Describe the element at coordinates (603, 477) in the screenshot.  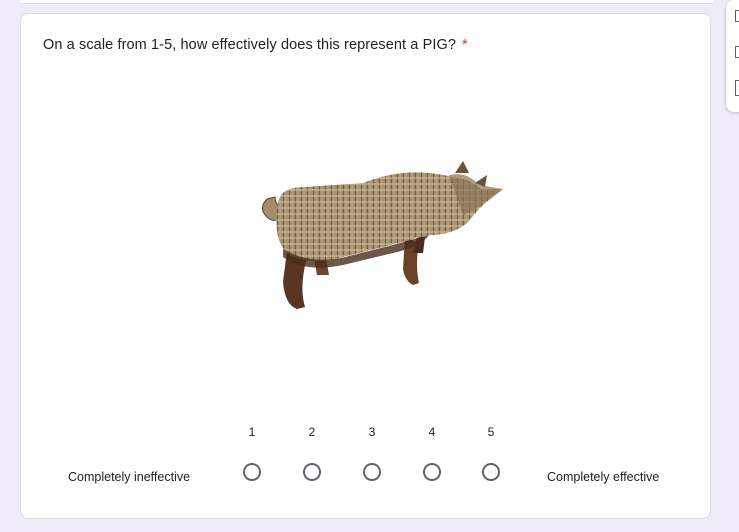
I see `scale-high-label: Completely effective` at that location.